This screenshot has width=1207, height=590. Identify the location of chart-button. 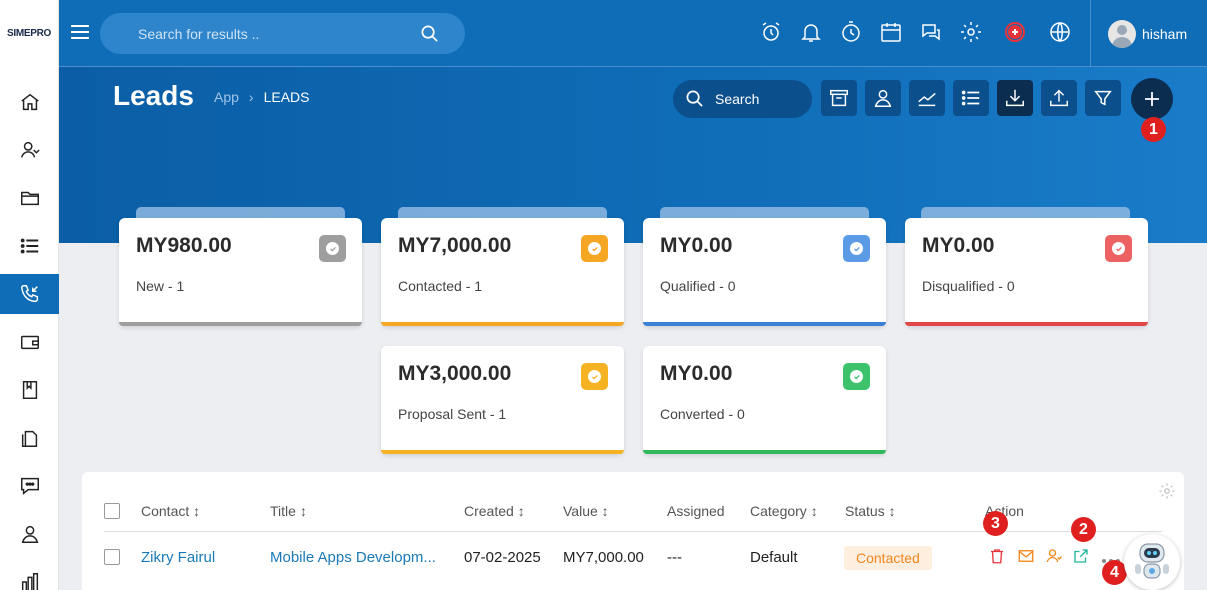
(927, 98).